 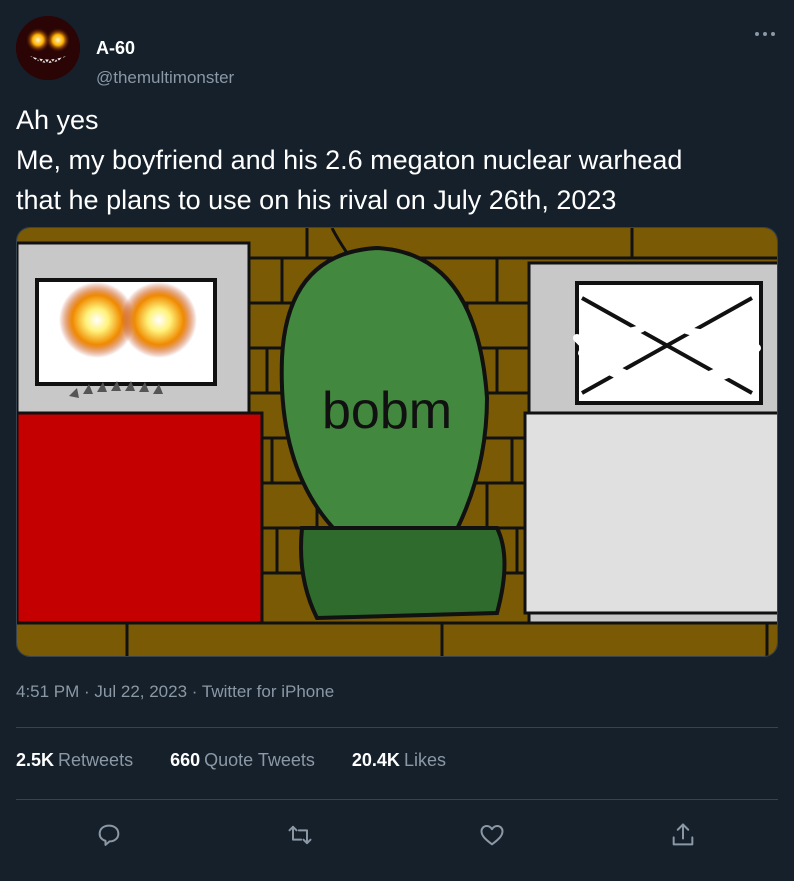 I want to click on quotes-label: Quote Tweets, so click(x=259, y=760).